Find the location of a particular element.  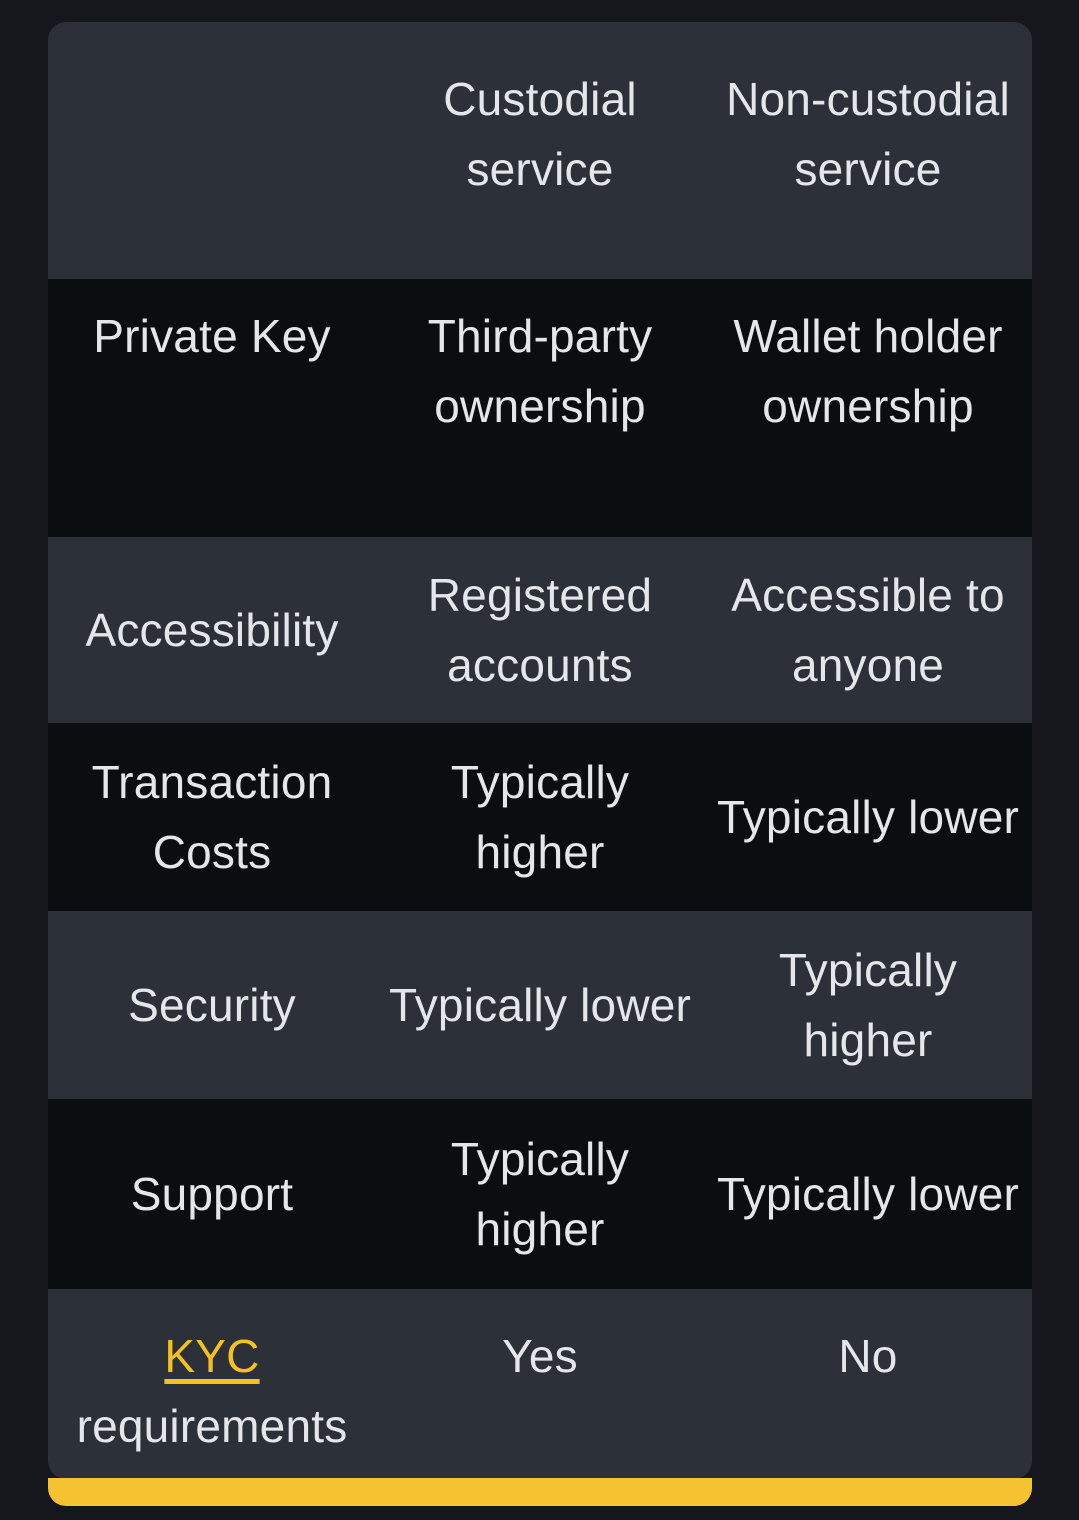

header-non-custodial-label: Non-custodial service is located at coordinates (868, 134).